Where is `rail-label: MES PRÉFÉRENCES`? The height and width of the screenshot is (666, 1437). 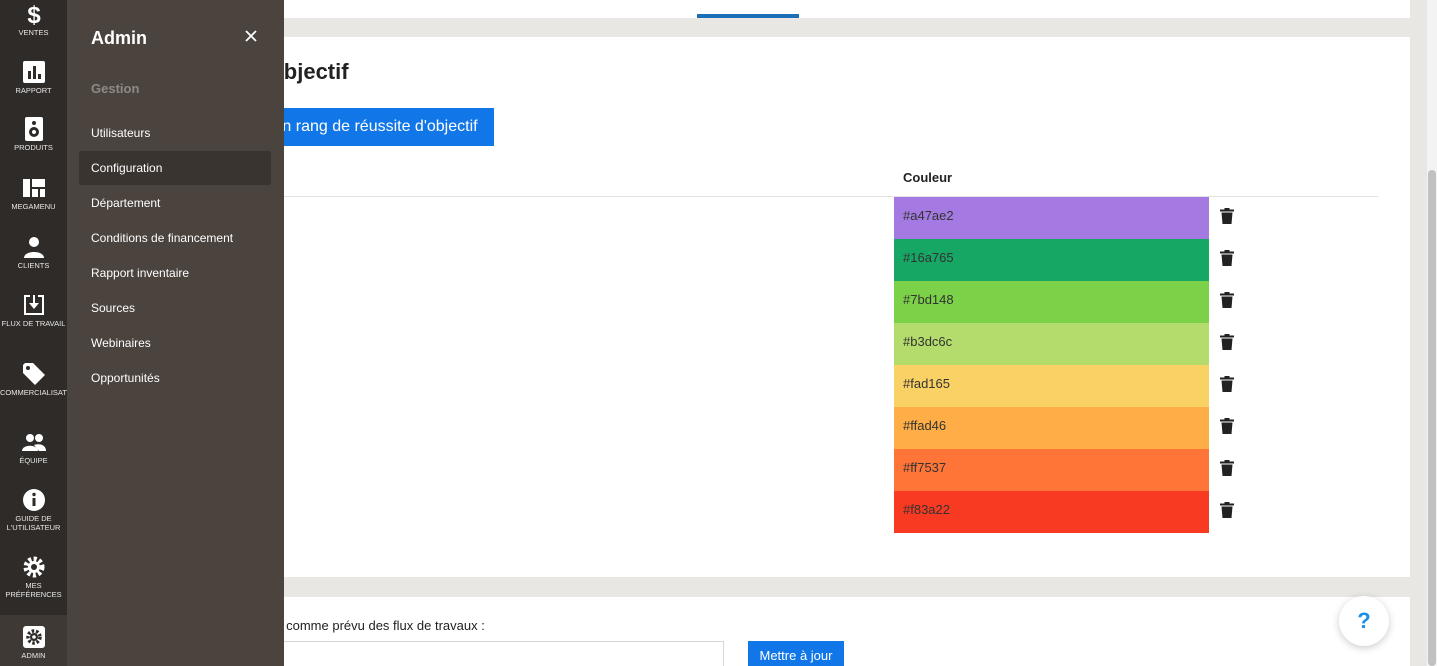
rail-label: MES PRÉFÉRENCES is located at coordinates (33, 590).